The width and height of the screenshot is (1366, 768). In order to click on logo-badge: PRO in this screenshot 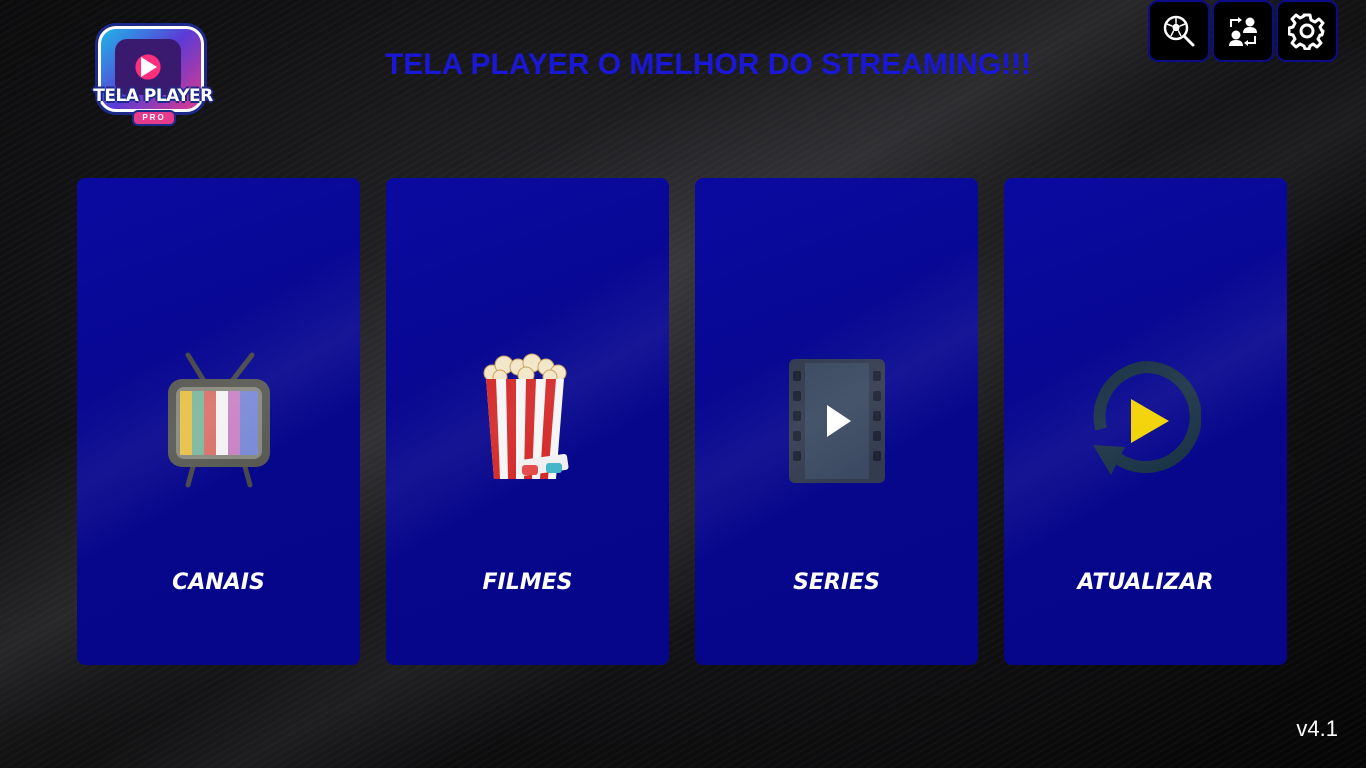, I will do `click(154, 118)`.